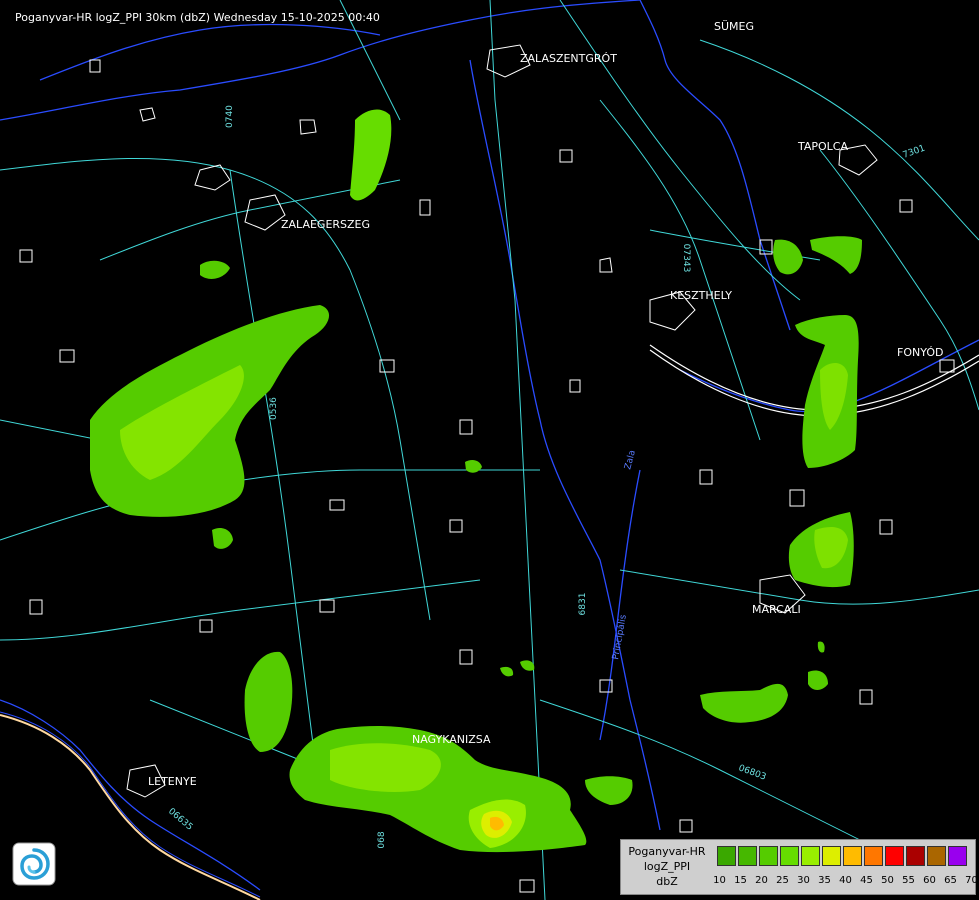 This screenshot has width=979, height=900. Describe the element at coordinates (776, 609) in the screenshot. I see `city-label-marcali: MARCALI` at that location.